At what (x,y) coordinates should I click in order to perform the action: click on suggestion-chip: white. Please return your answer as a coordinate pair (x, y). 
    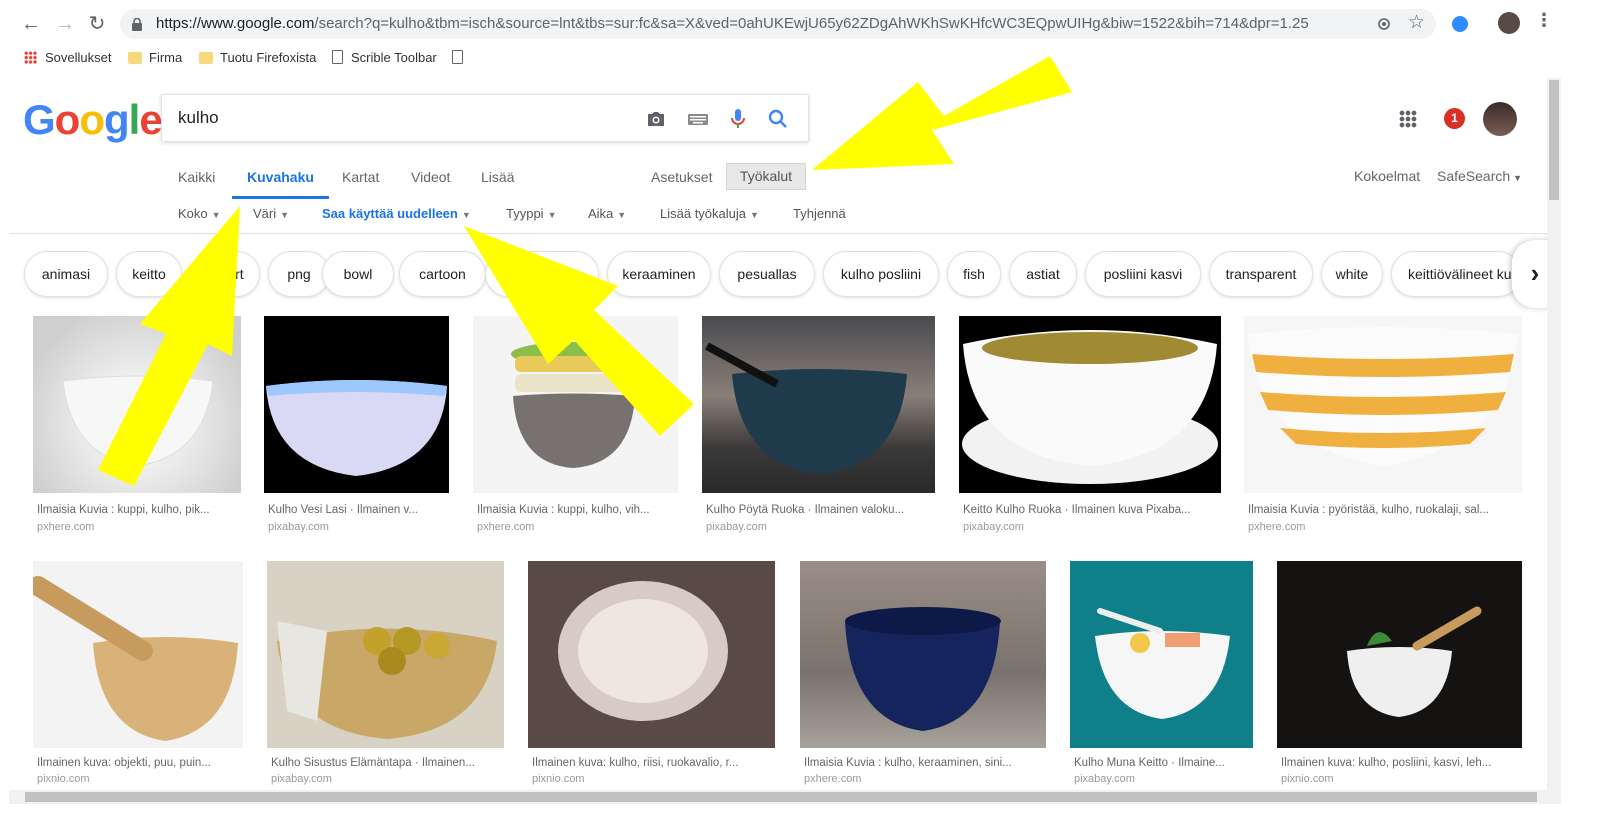
    Looking at the image, I should click on (1352, 274).